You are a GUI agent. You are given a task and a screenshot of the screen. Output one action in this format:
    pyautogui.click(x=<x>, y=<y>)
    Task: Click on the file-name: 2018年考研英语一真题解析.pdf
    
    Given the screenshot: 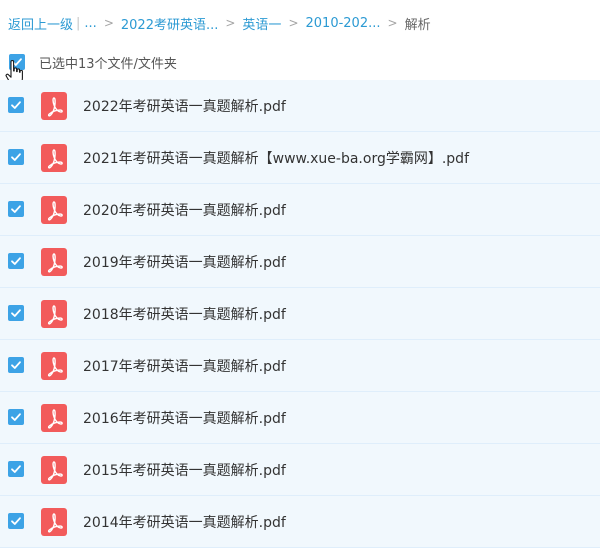 What is the action you would take?
    pyautogui.click(x=184, y=314)
    